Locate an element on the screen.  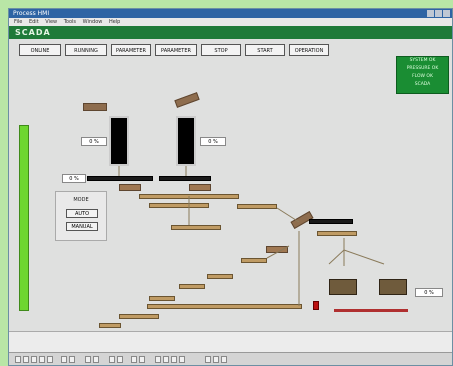
menu-tools: Tools is located at coordinates (70, 22).